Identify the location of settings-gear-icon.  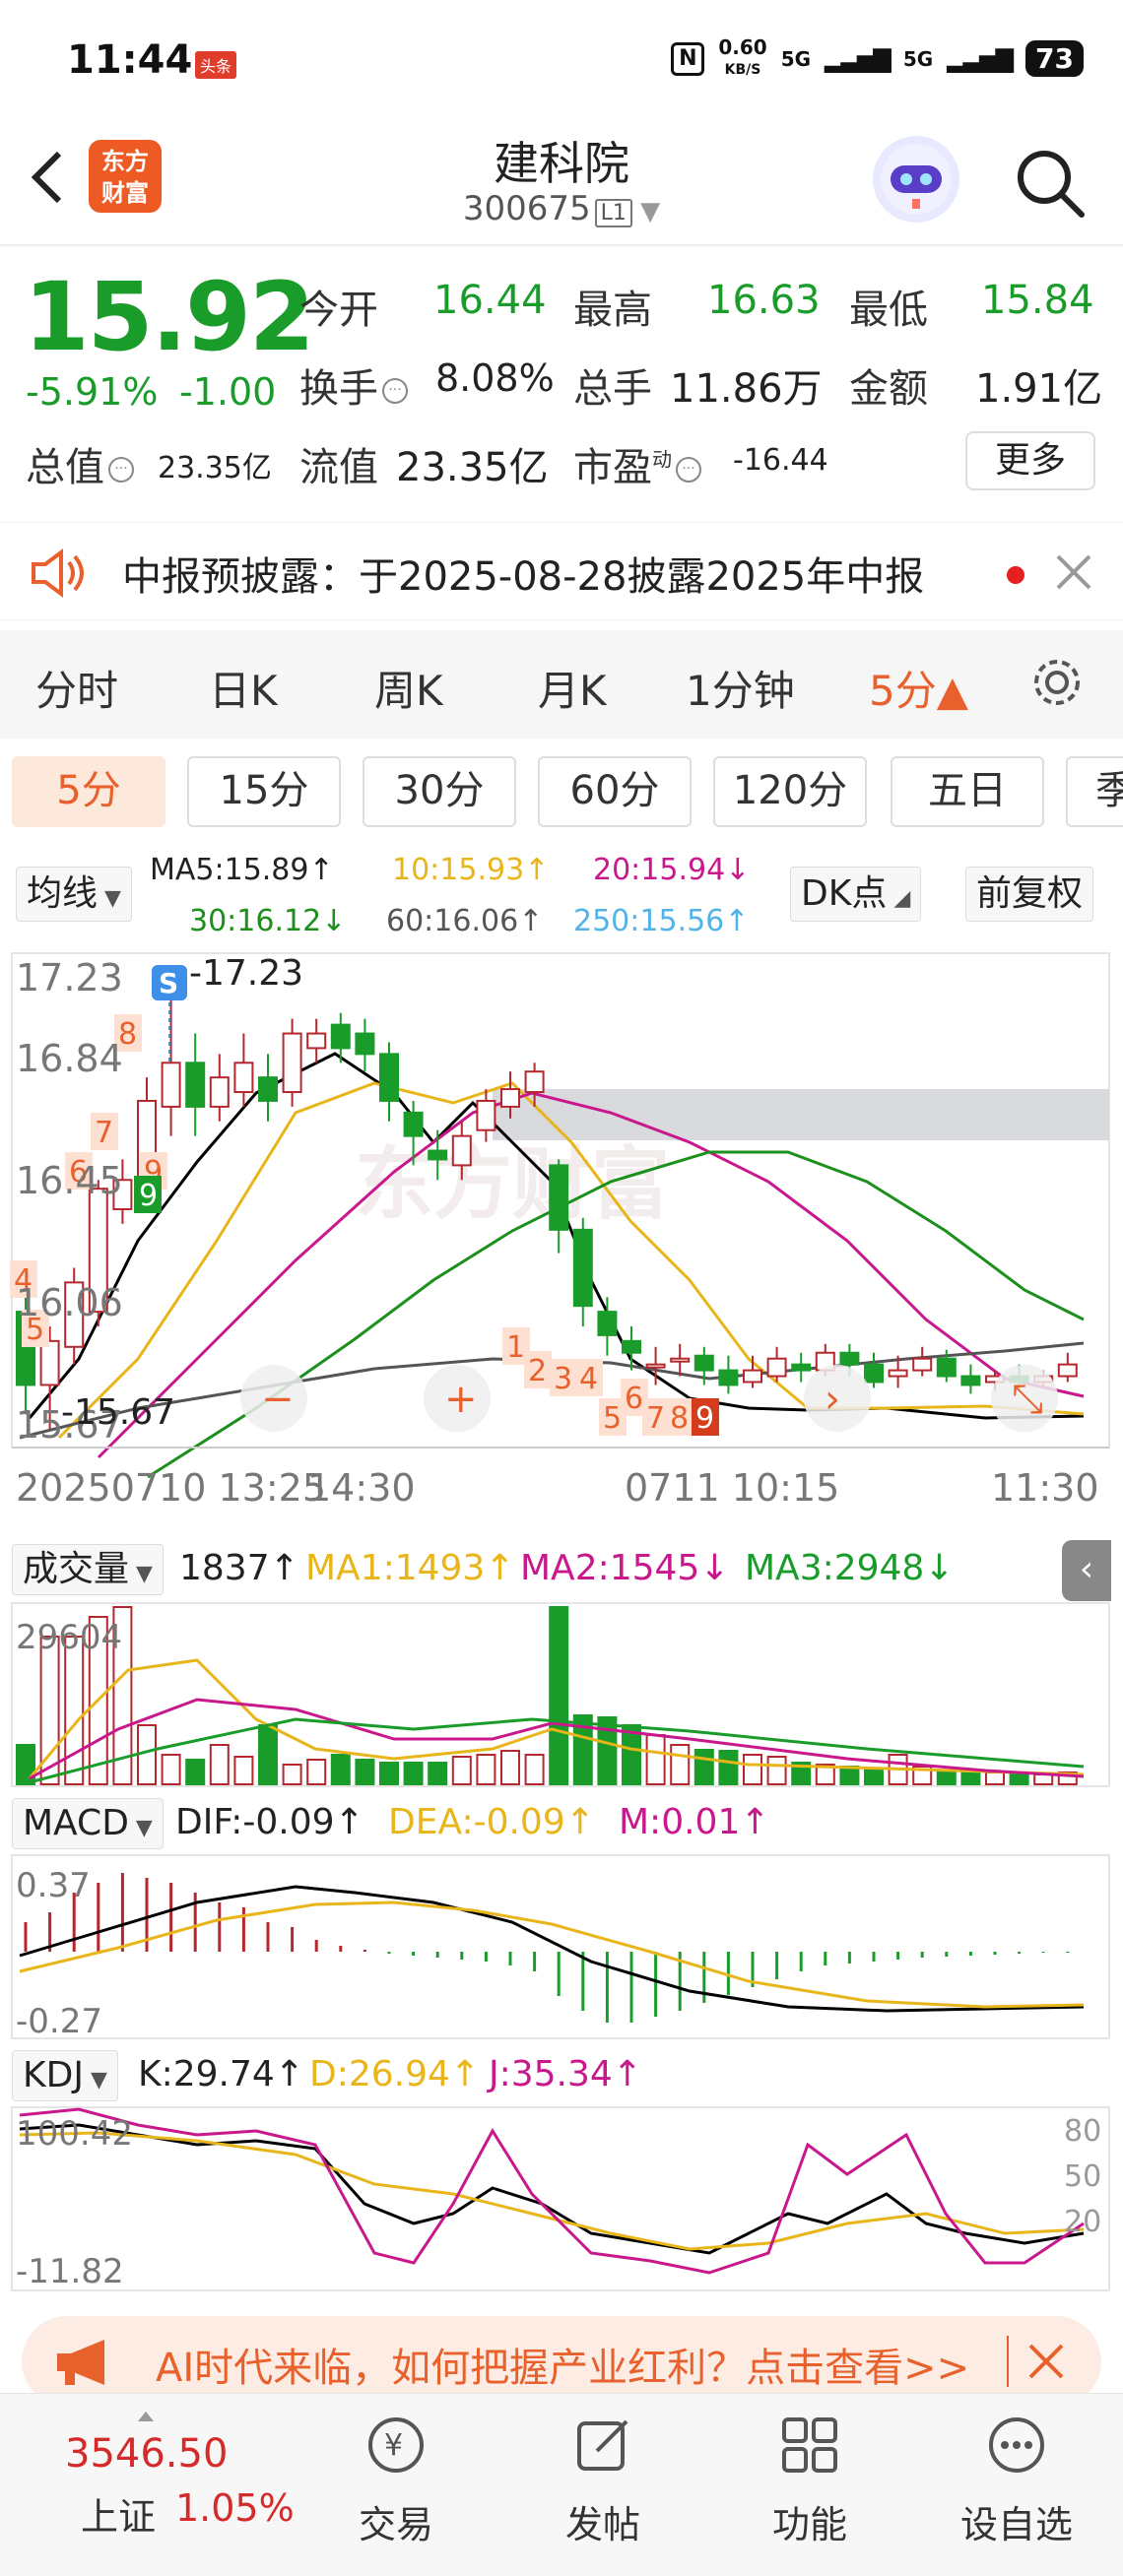
(1057, 682).